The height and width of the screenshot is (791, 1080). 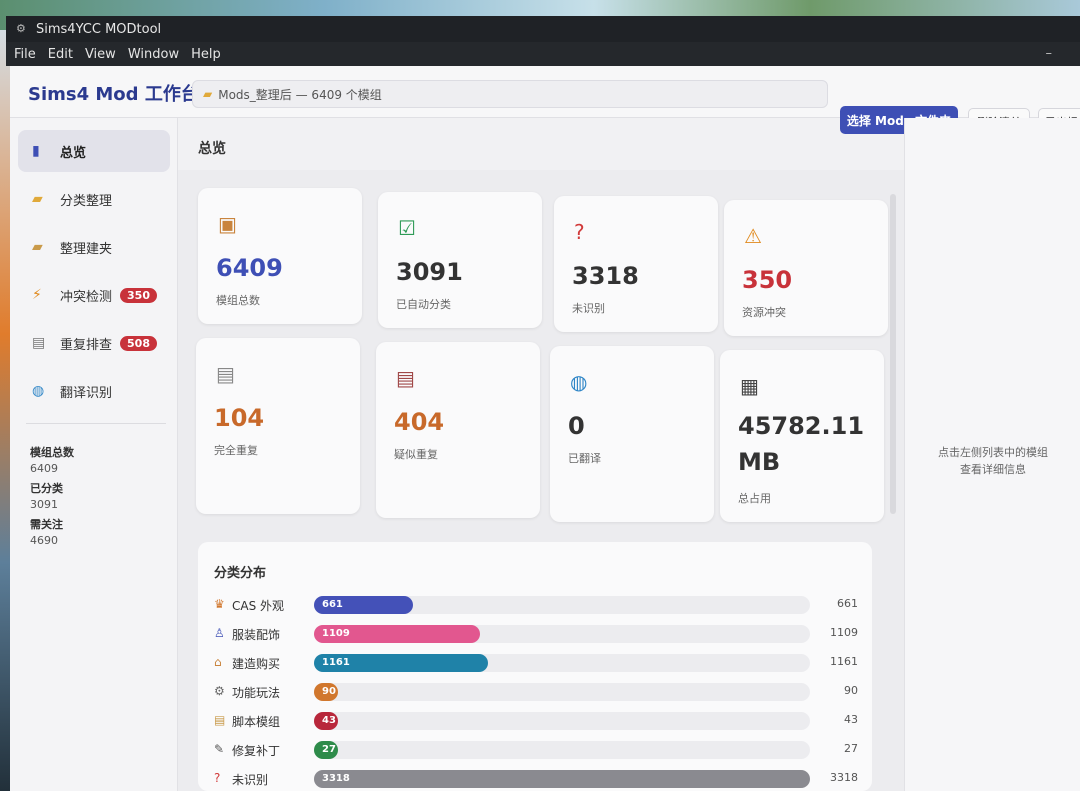 I want to click on card-label: 未识别, so click(x=588, y=308).